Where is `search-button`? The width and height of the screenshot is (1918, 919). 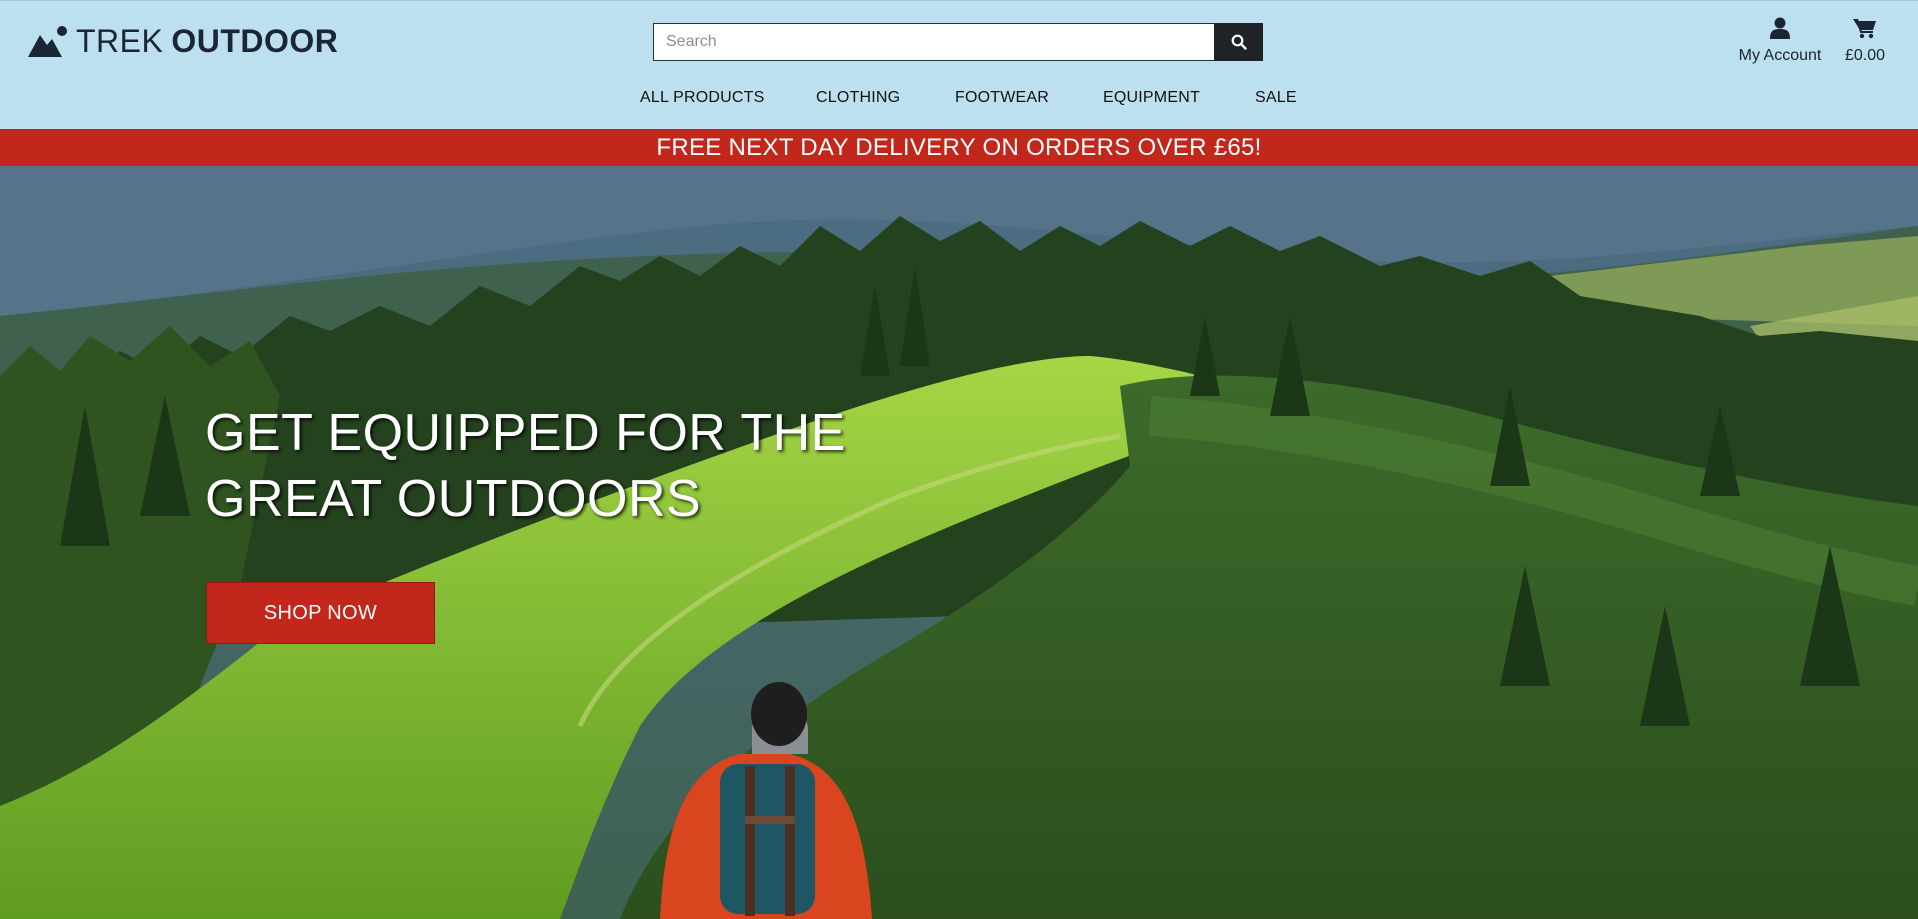 search-button is located at coordinates (1238, 42).